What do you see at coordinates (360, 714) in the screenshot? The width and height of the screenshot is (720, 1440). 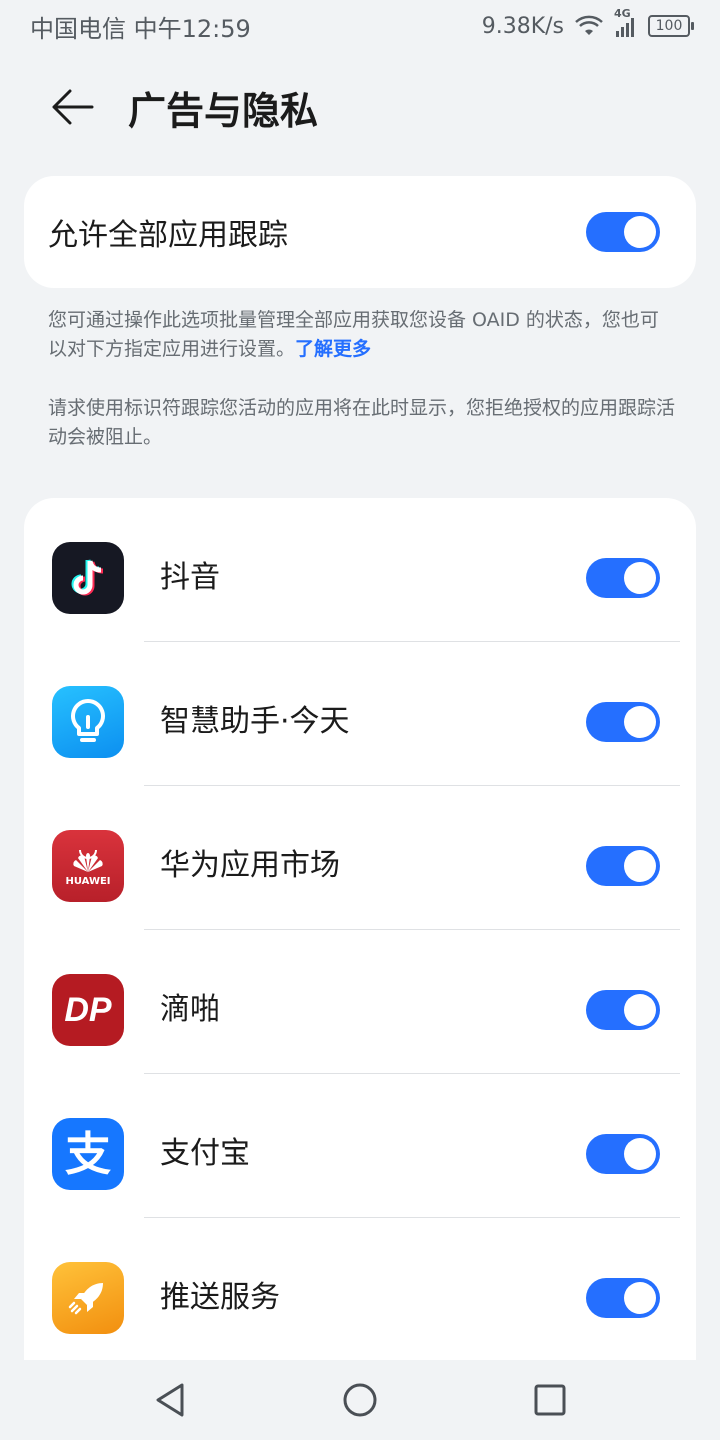 I see `app-row-smart-assistant: 智慧助手·今天` at bounding box center [360, 714].